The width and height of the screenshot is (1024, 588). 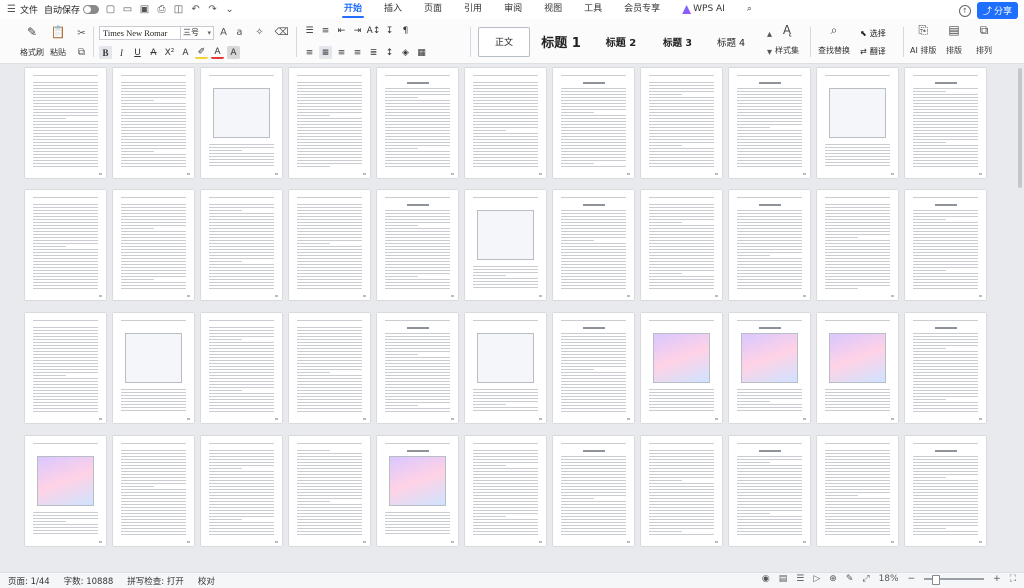 What do you see at coordinates (561, 42) in the screenshot?
I see `style-heading-1: 标题 1` at bounding box center [561, 42].